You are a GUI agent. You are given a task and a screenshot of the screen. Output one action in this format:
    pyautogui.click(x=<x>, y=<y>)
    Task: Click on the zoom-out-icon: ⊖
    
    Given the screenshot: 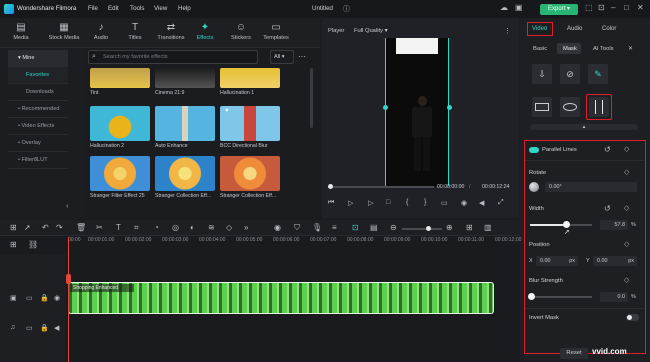 What is the action you would take?
    pyautogui.click(x=393, y=227)
    